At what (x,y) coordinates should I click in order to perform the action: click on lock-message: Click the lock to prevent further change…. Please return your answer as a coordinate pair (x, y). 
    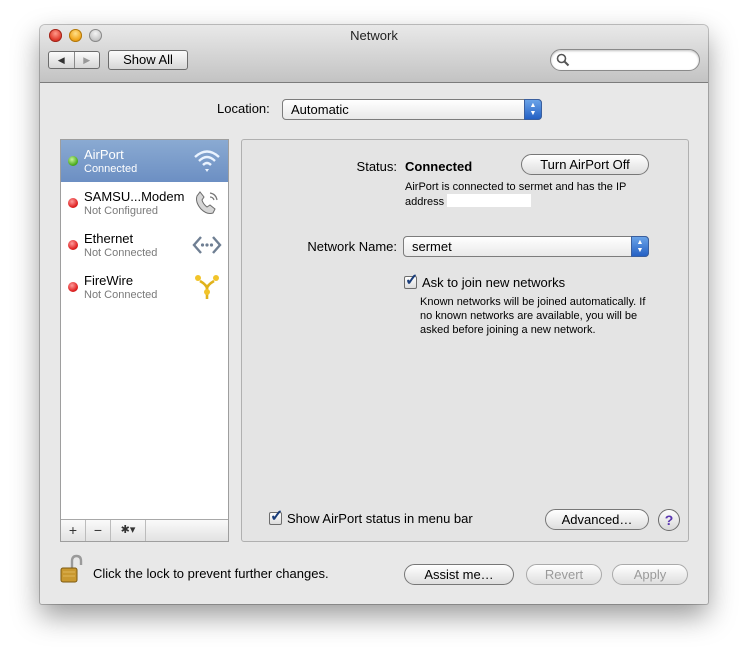
    Looking at the image, I should click on (211, 573).